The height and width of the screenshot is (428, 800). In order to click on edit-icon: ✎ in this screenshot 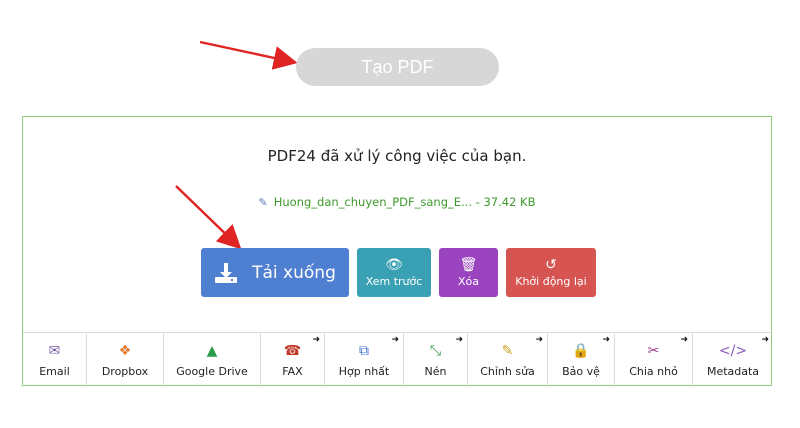, I will do `click(507, 350)`.